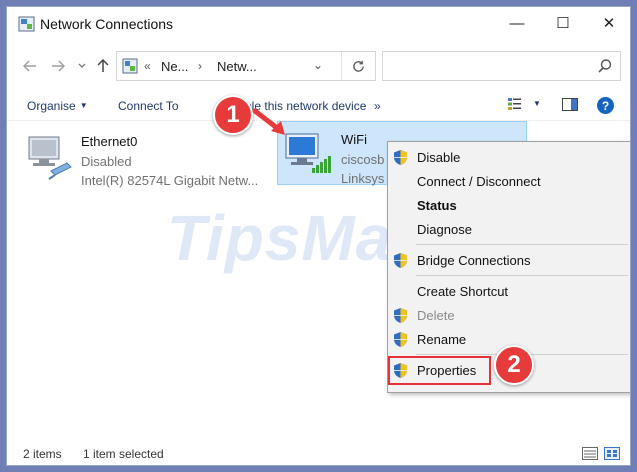 The width and height of the screenshot is (637, 472). I want to click on menu-item-label: Disable, so click(439, 157).